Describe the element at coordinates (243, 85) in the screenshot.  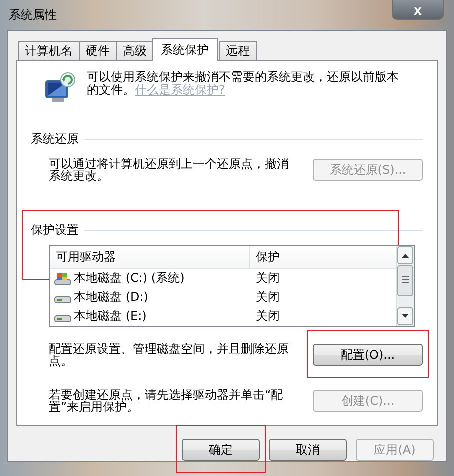
I see `intro-text: 可以使用系统保护来撤消不需要的系统更改，还原以前版本的文件。什么是系统保护?` at that location.